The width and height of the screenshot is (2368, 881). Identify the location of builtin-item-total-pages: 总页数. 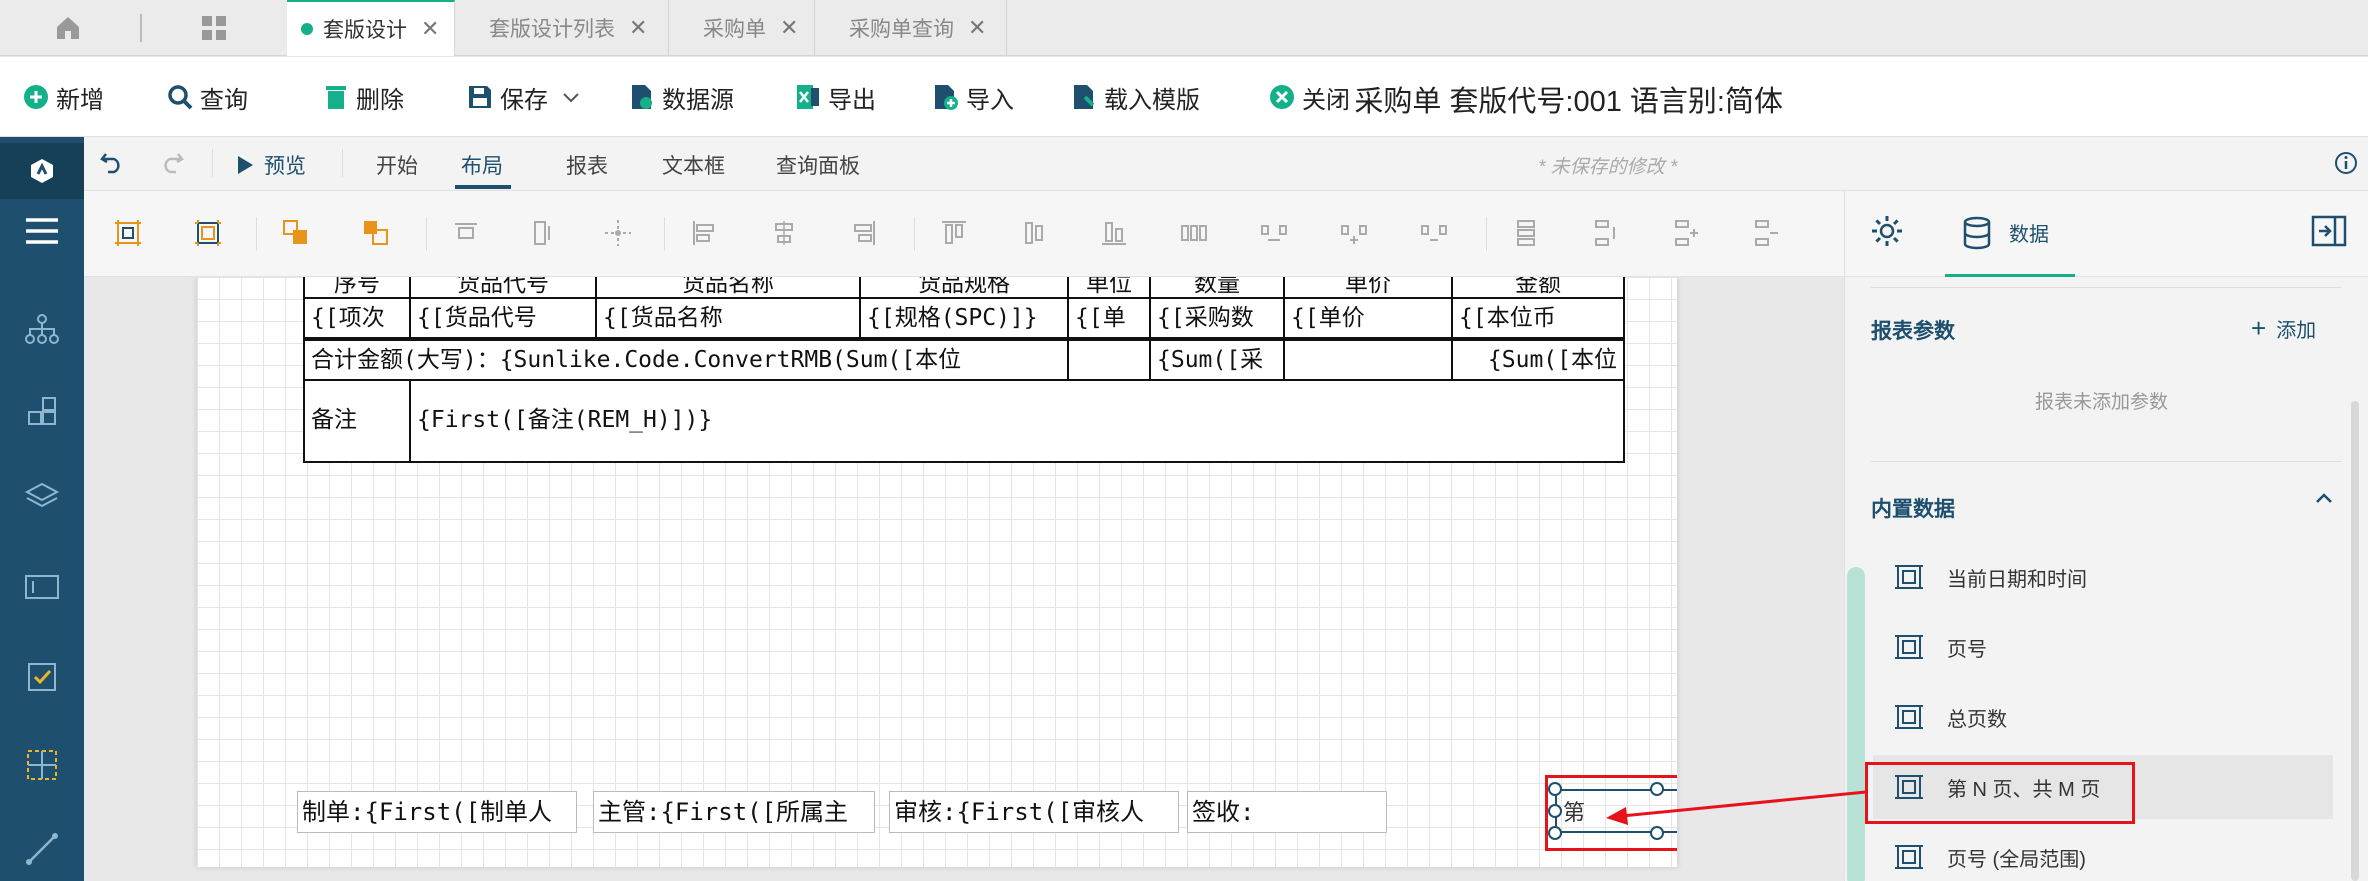
(2103, 717).